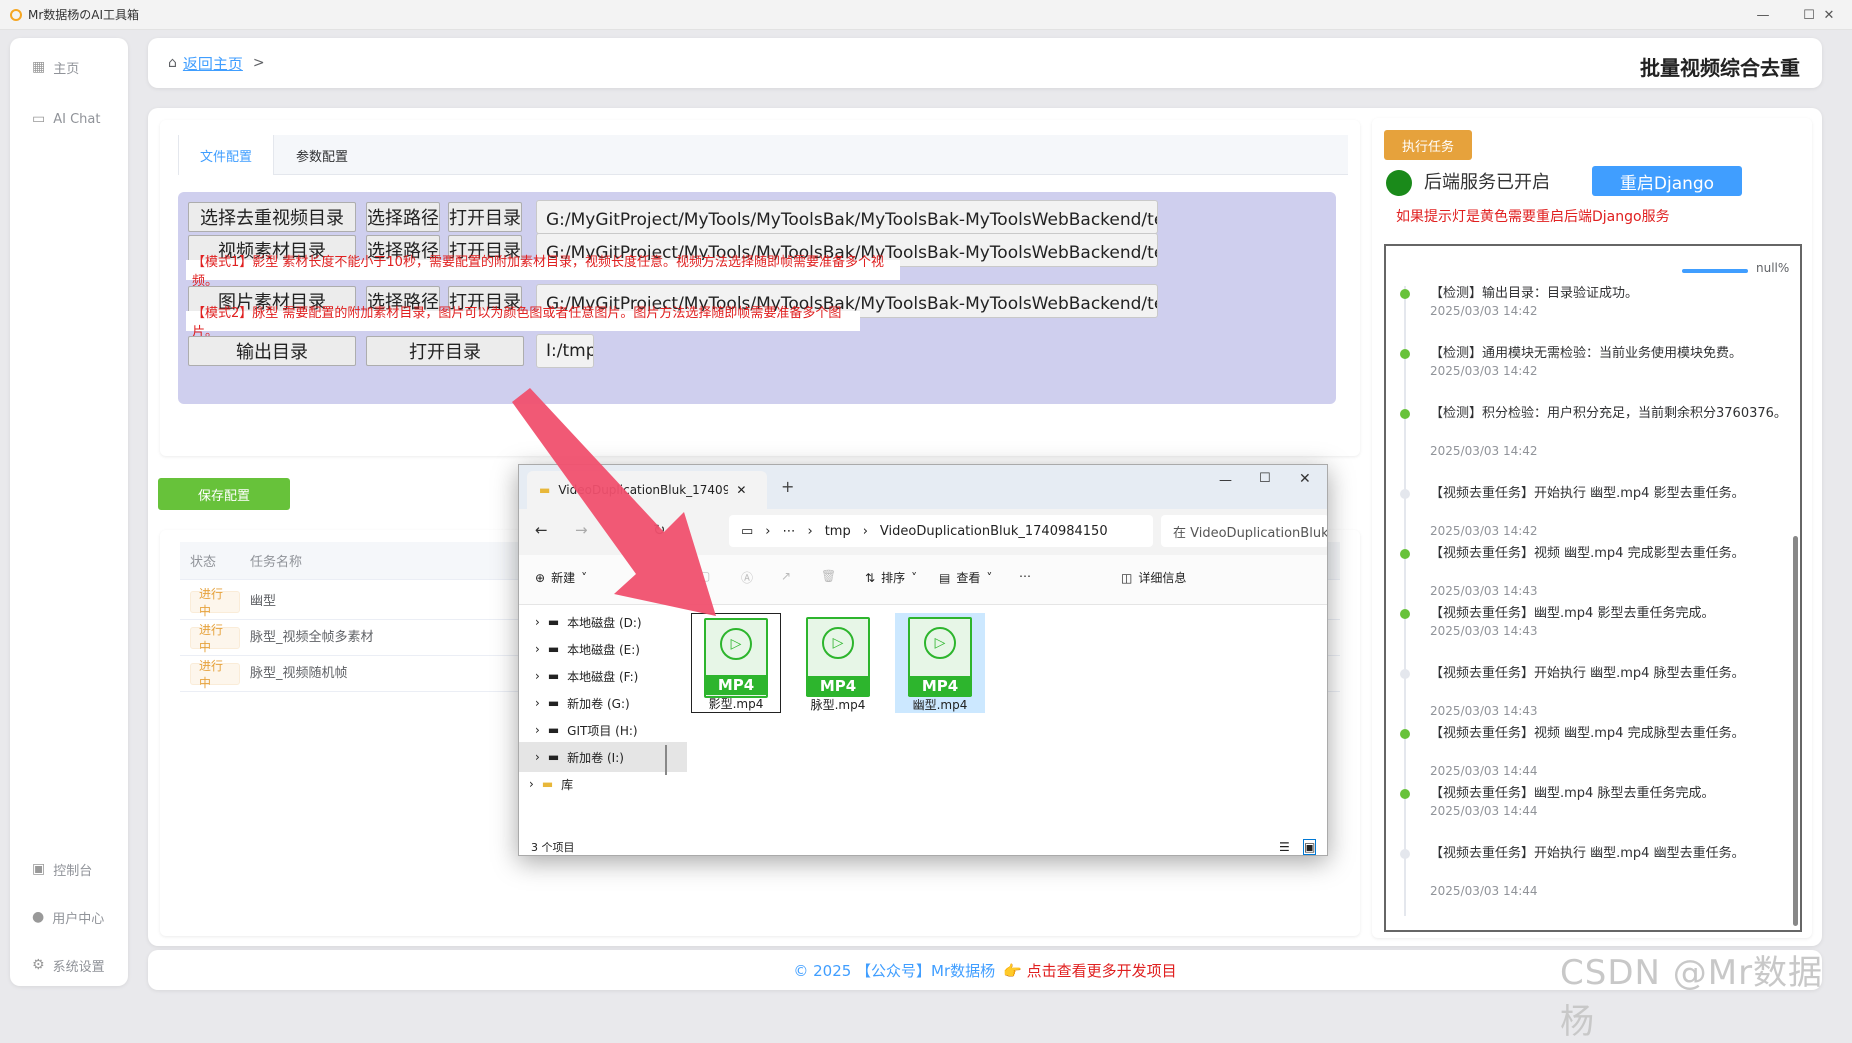  What do you see at coordinates (69, 965) in the screenshot?
I see `sidebar-item-settings: ⚙ 系统设置` at bounding box center [69, 965].